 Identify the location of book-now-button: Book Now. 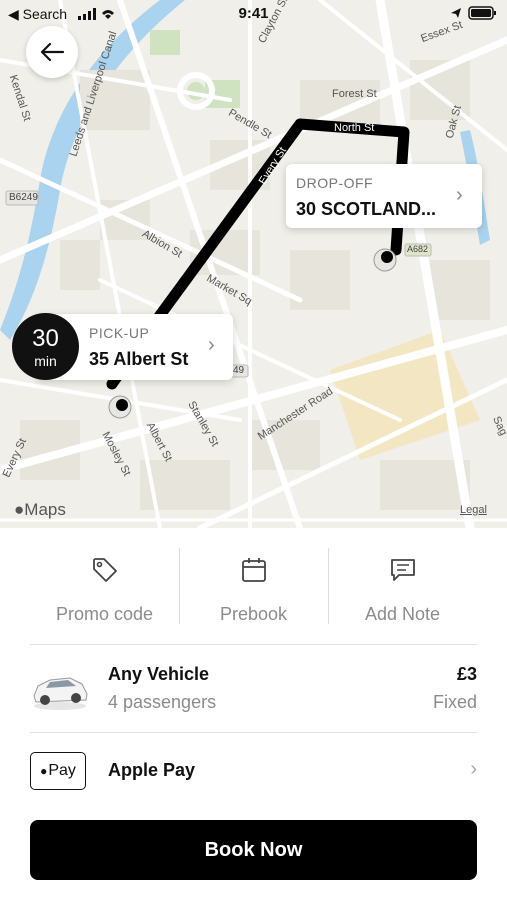
(253, 850).